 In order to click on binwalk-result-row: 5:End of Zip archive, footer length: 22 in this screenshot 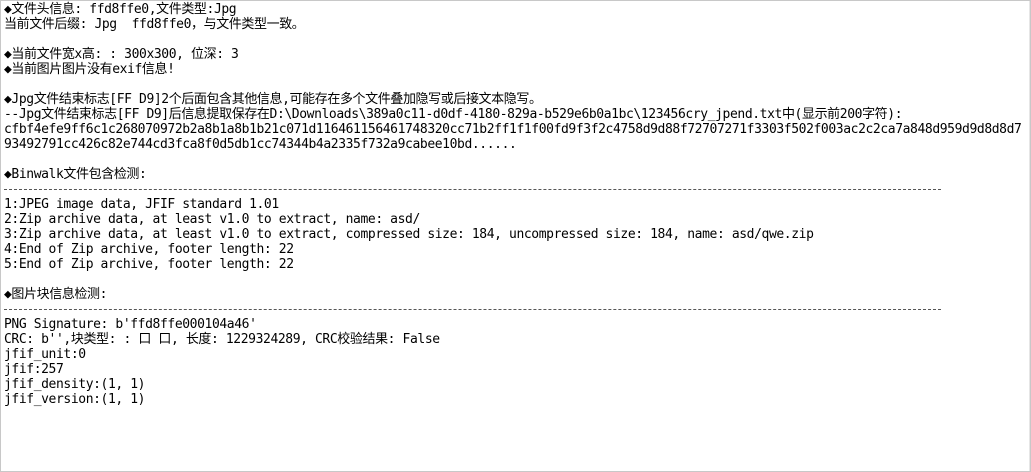, I will do `click(149, 264)`.